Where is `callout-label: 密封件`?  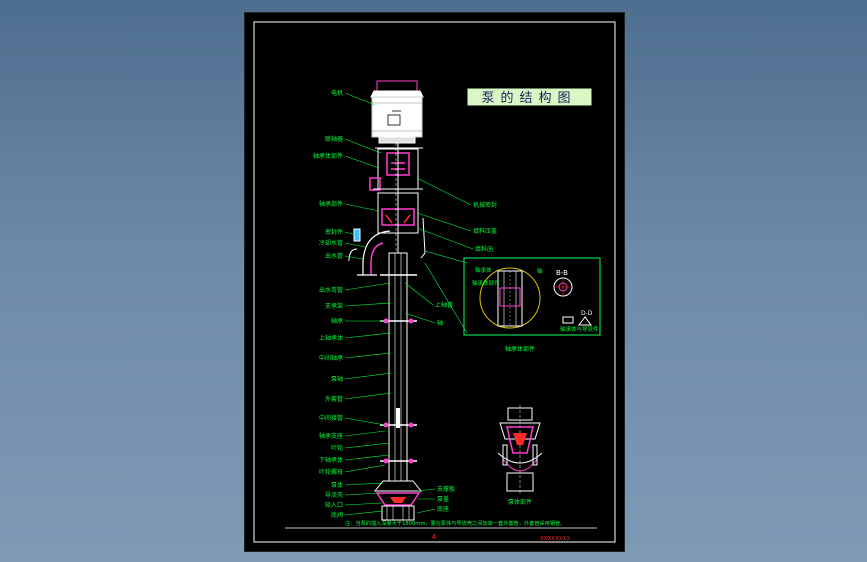
callout-label: 密封件 is located at coordinates (334, 232).